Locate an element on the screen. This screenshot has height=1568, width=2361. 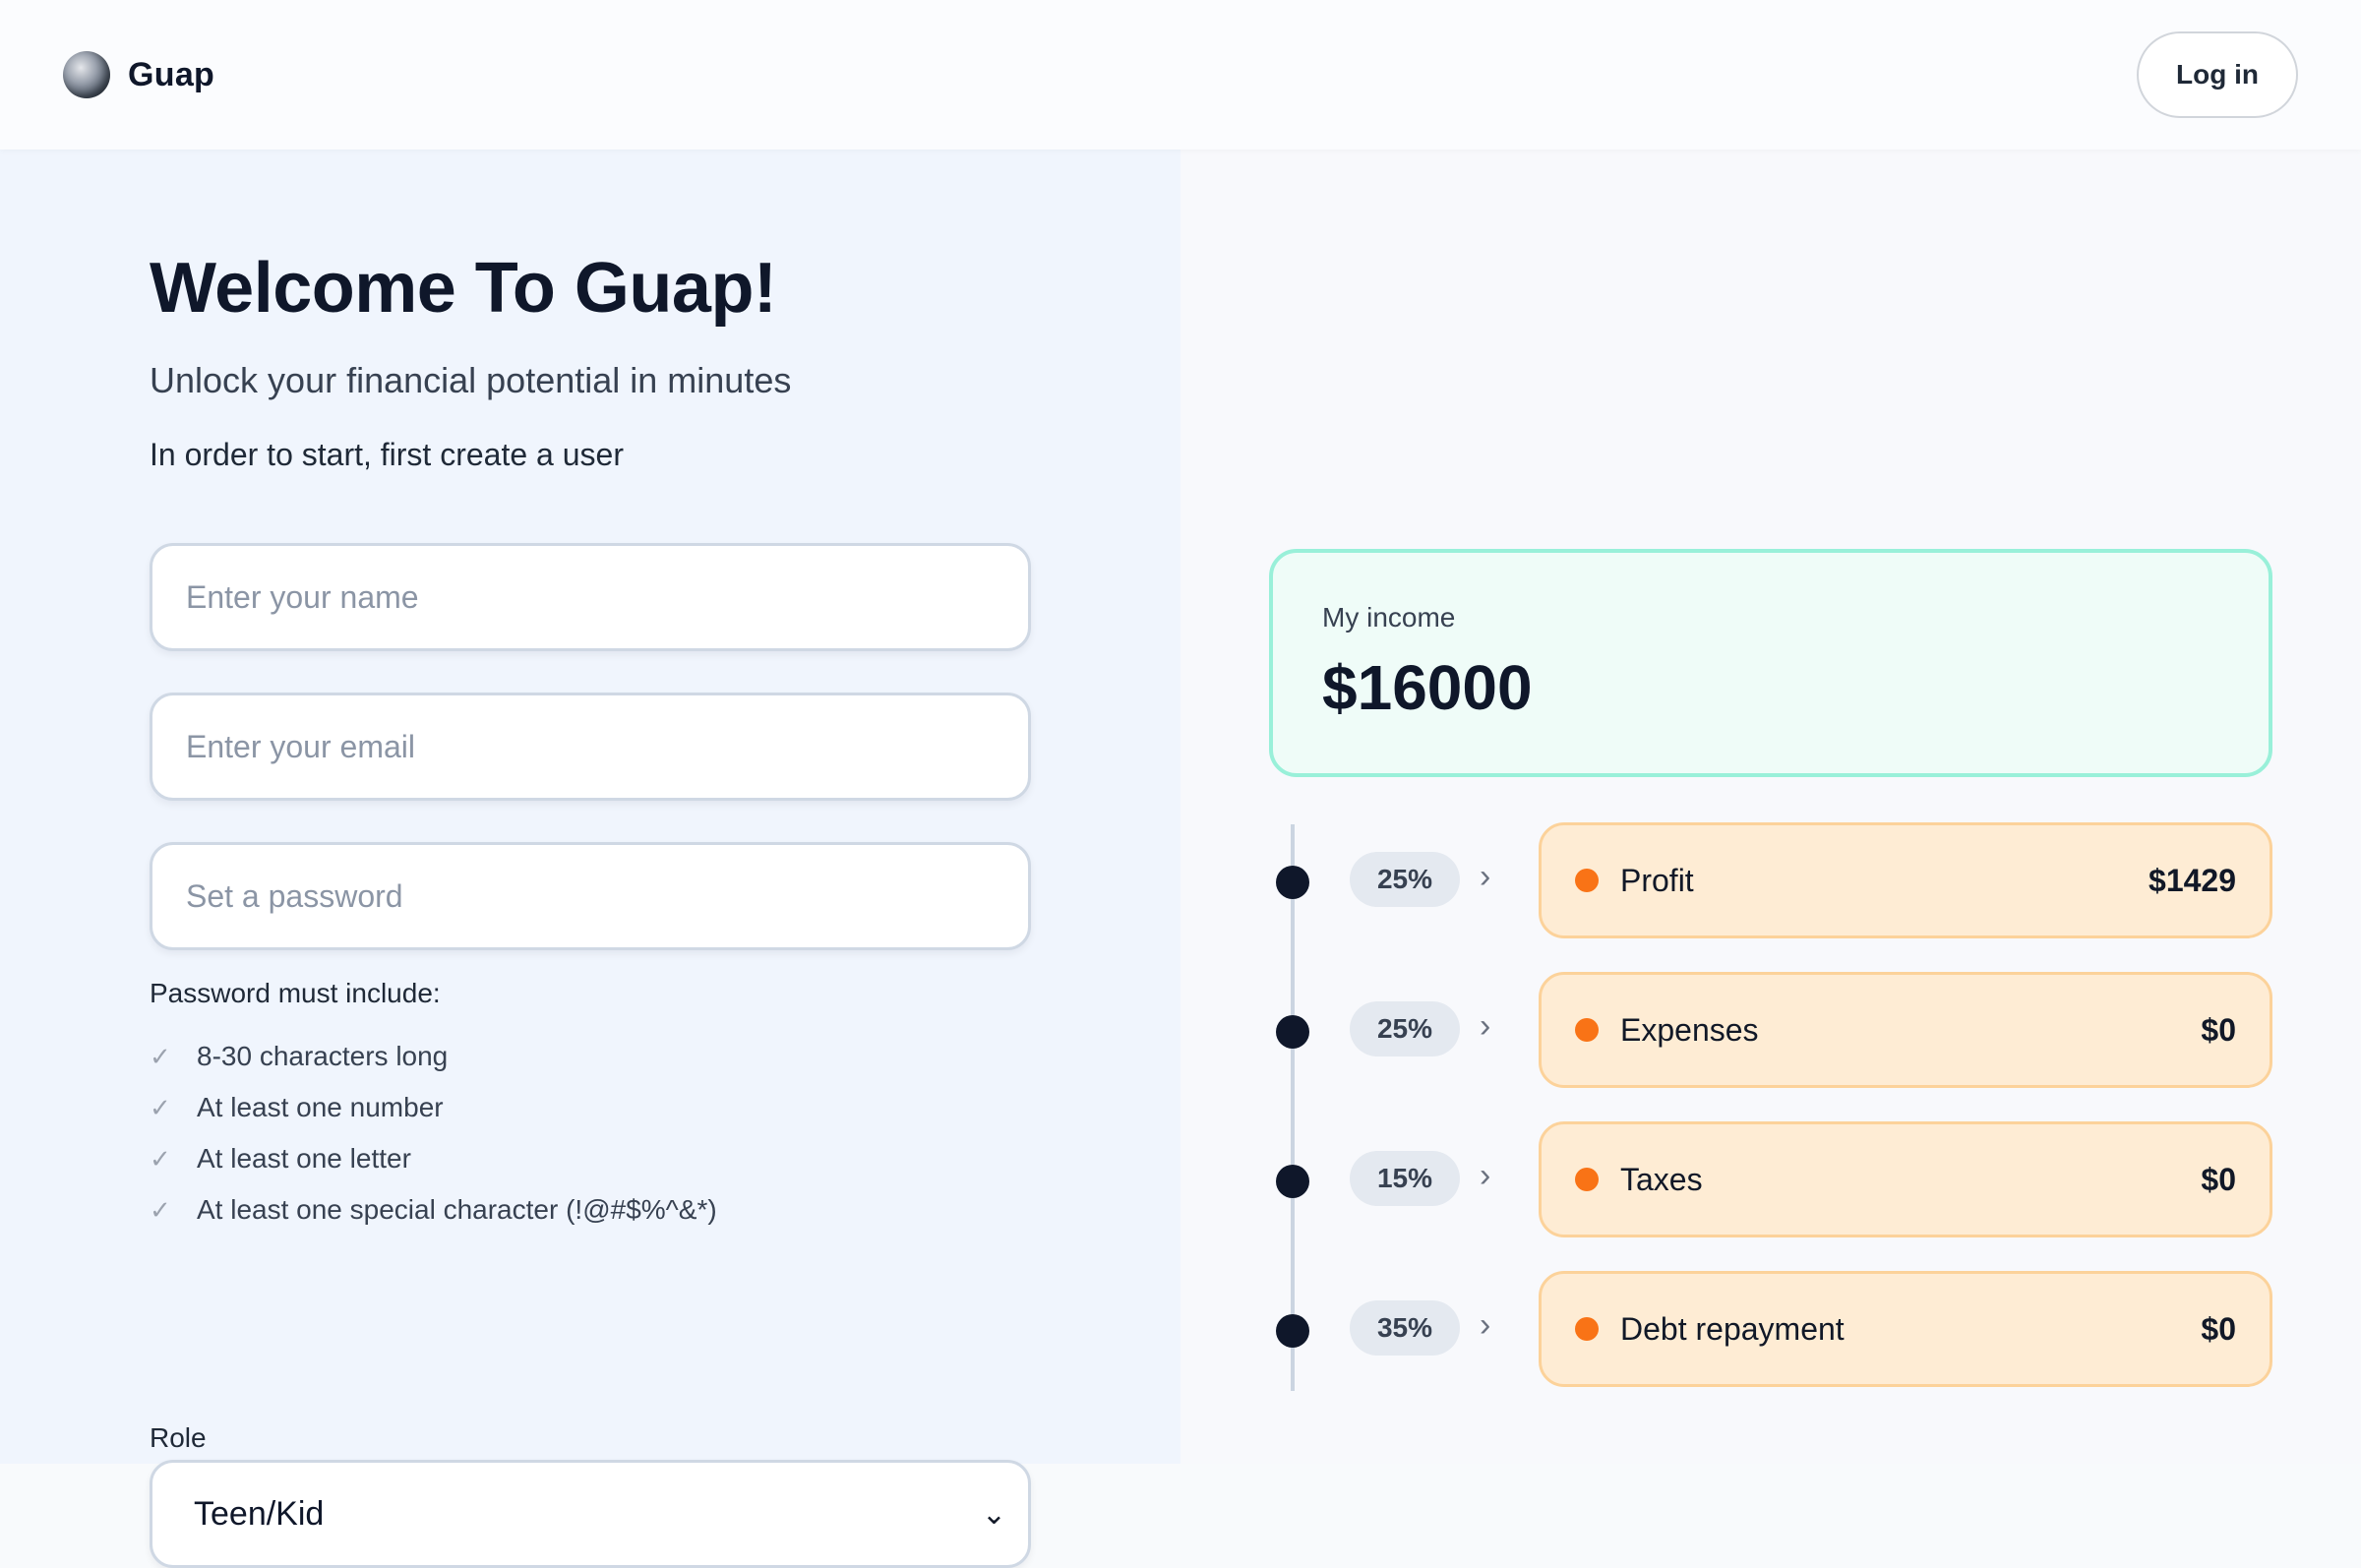
name-input is located at coordinates (590, 597).